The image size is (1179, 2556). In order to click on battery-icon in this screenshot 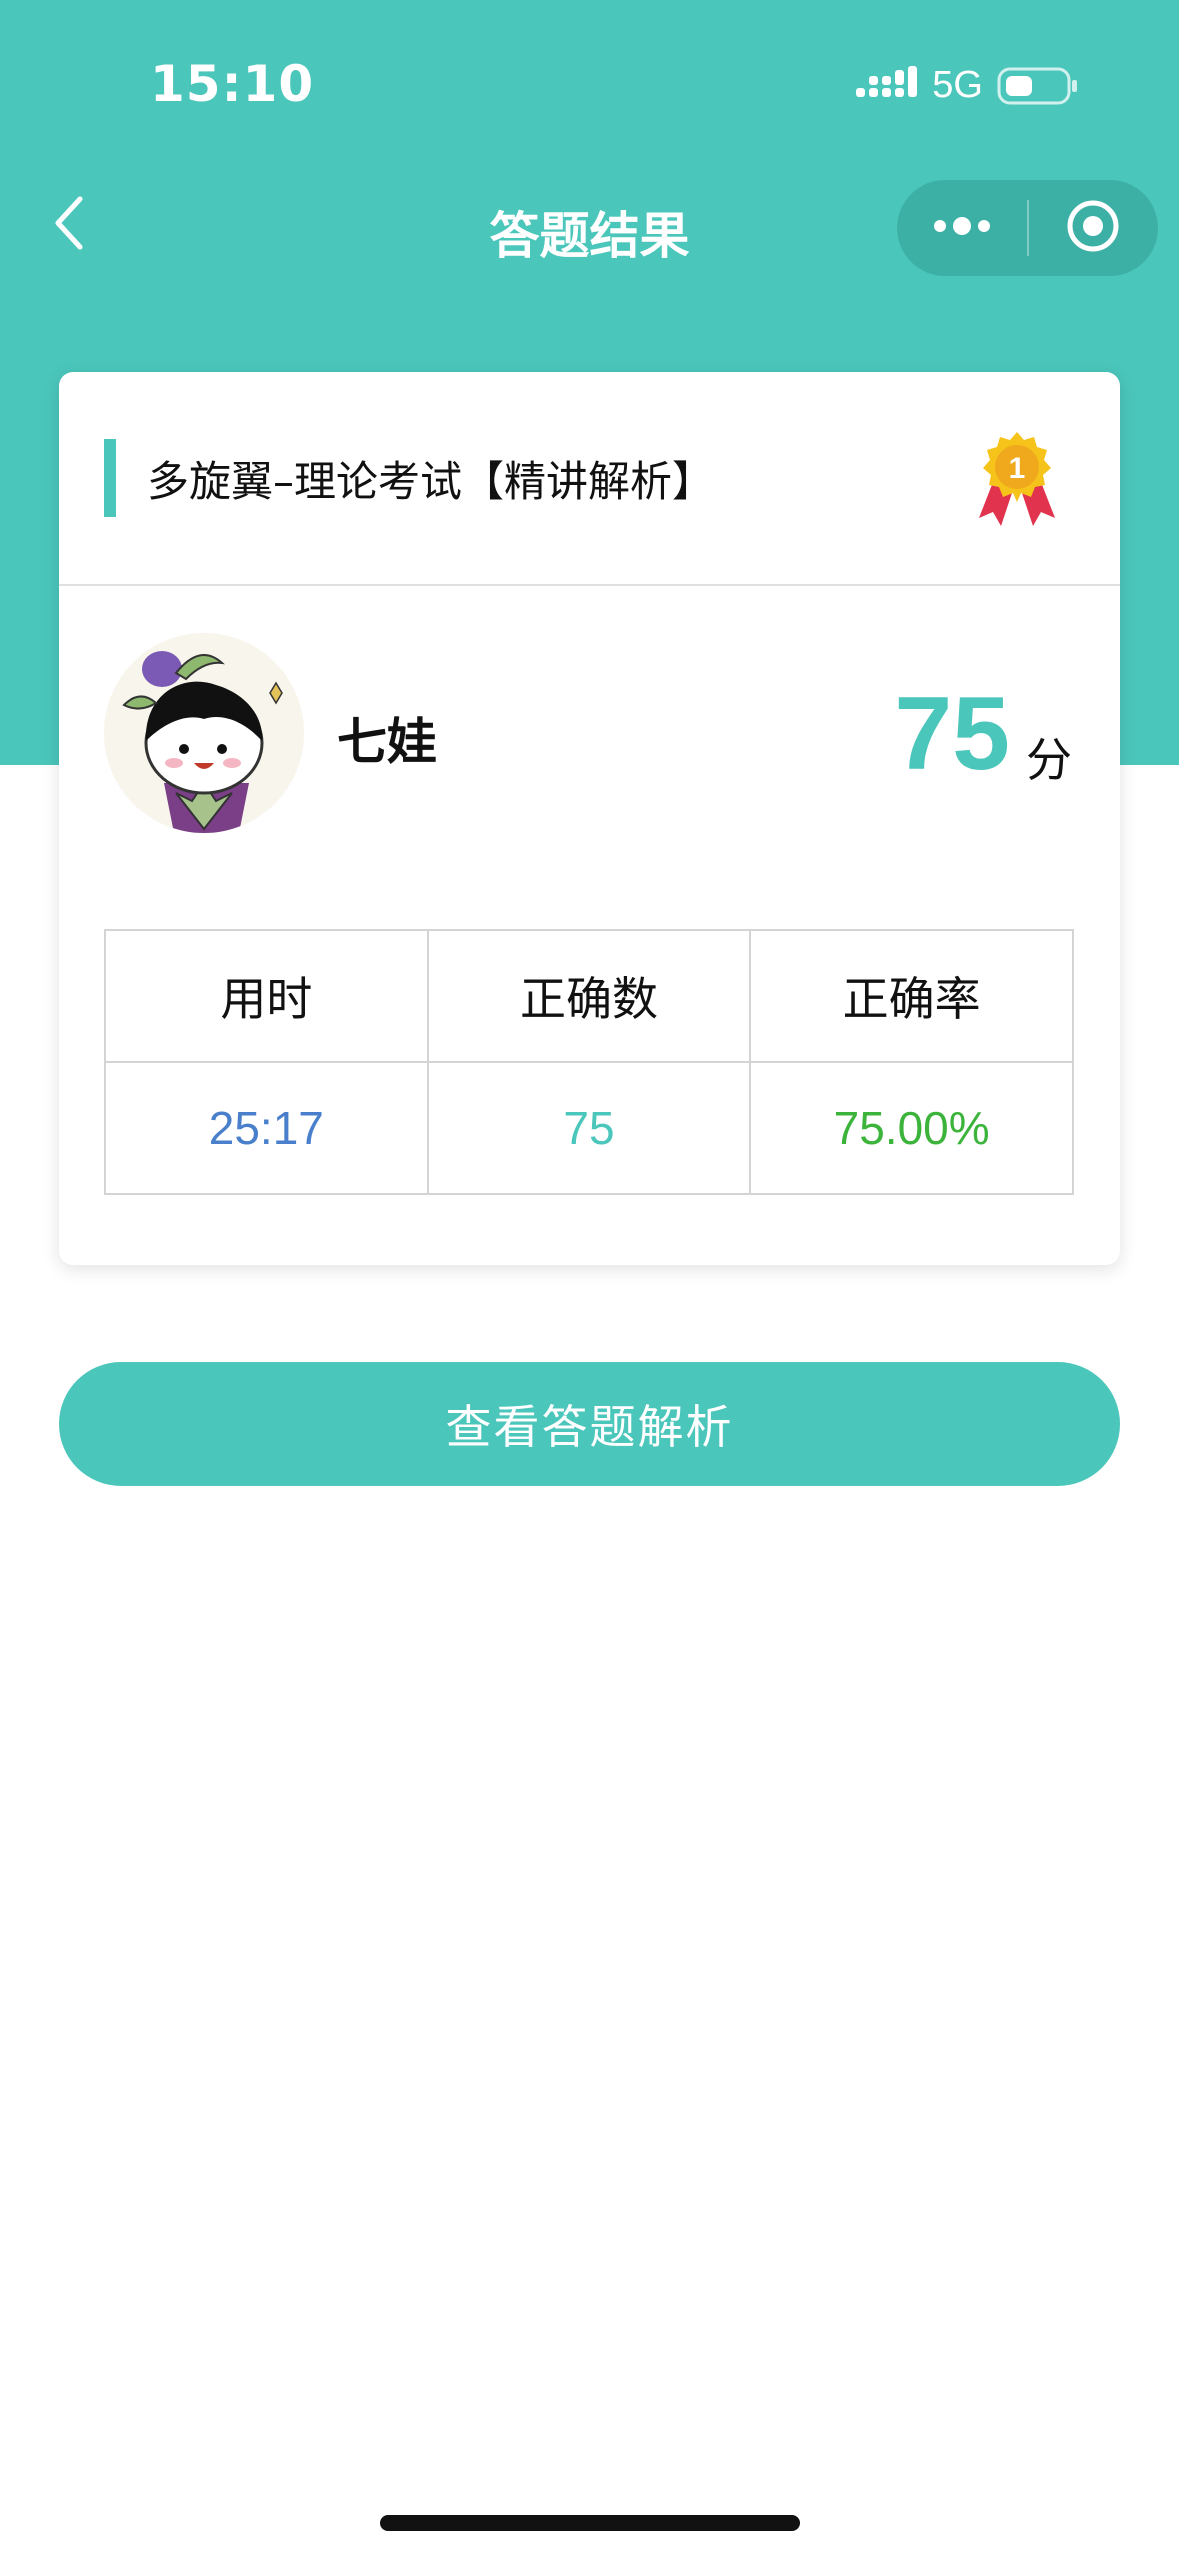, I will do `click(1038, 86)`.